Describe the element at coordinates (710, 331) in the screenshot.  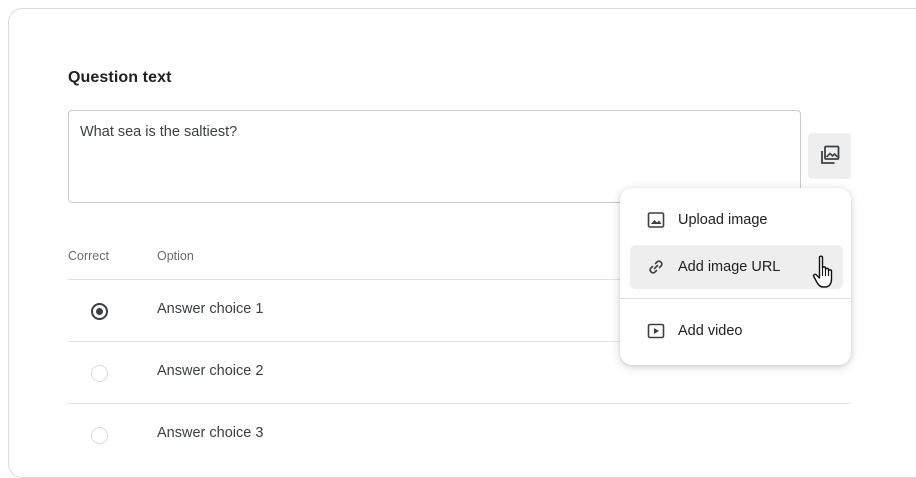
I see `menu-item-label: Add video` at that location.